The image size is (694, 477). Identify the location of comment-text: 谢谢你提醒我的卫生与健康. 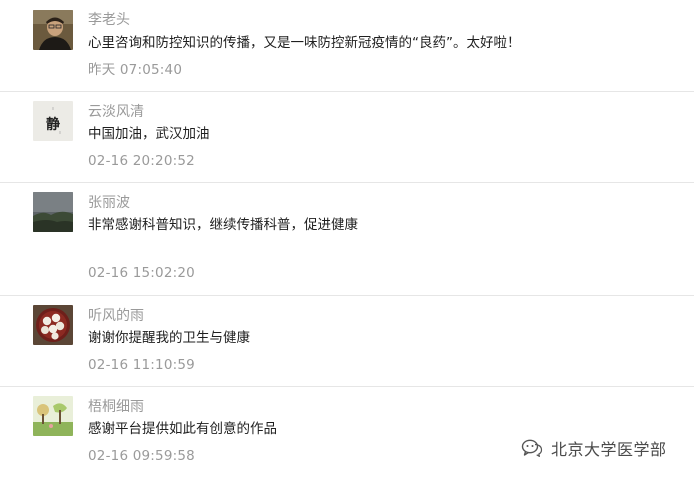
(169, 338).